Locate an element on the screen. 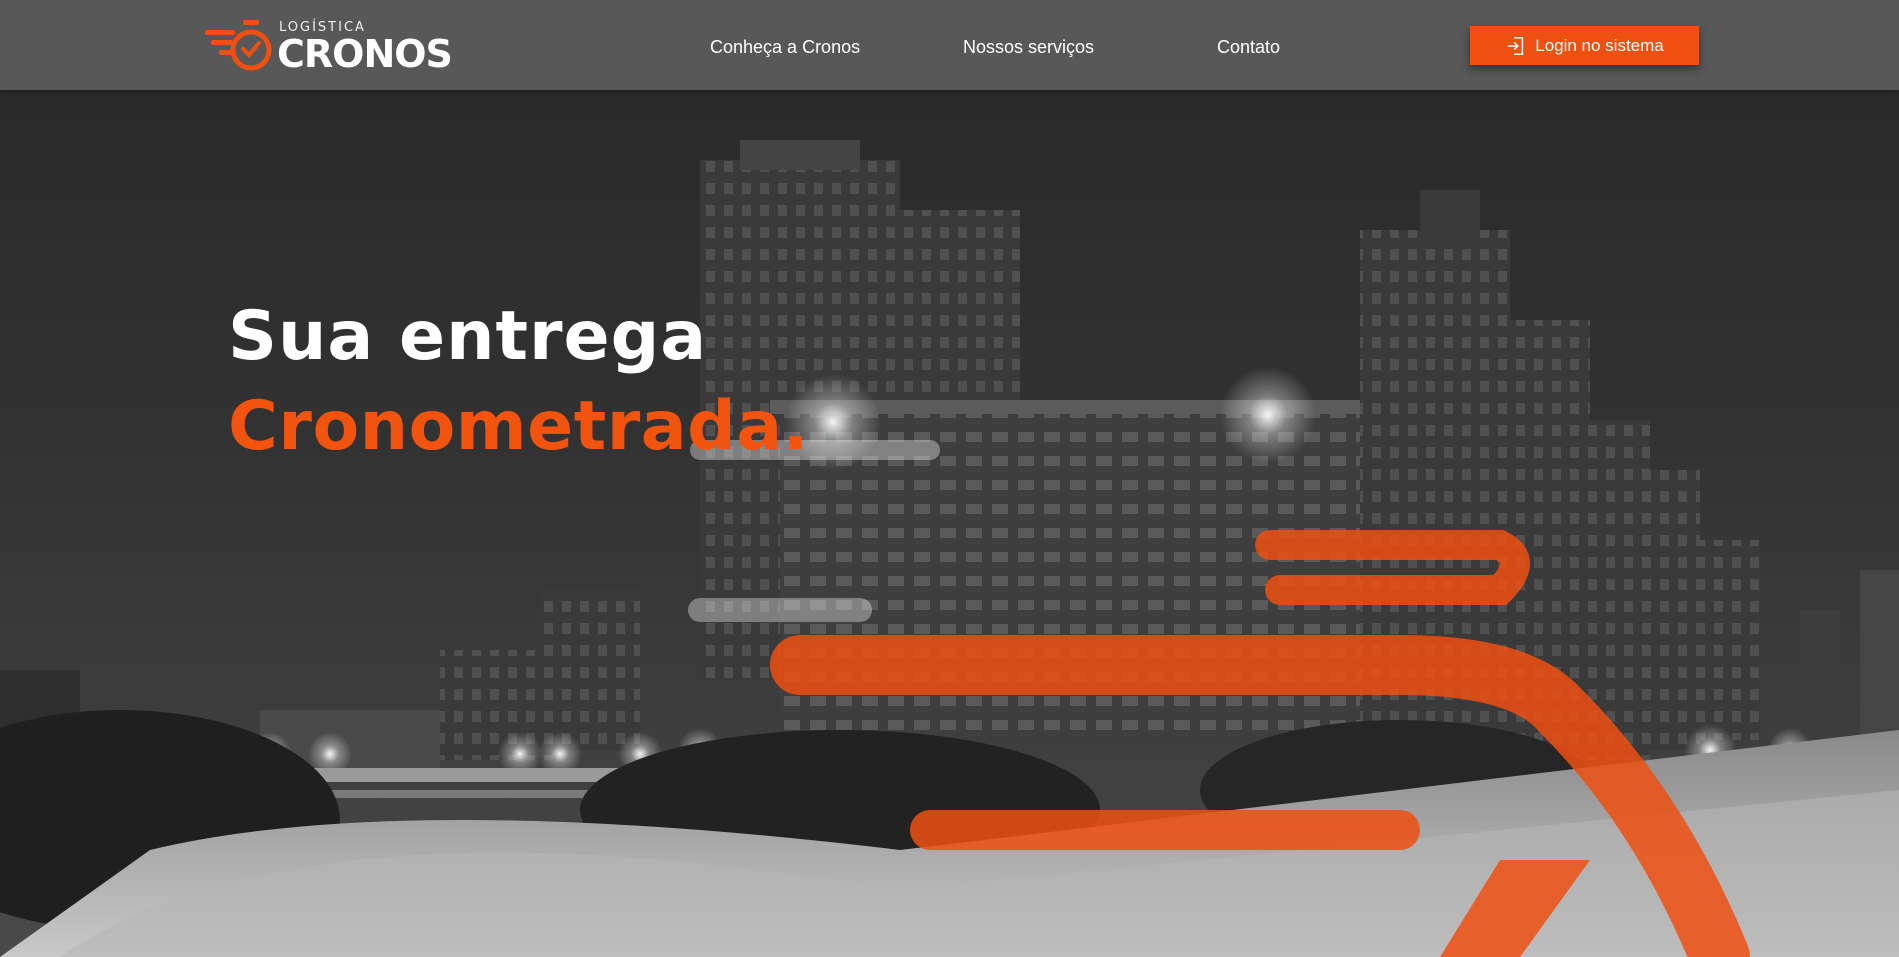 The height and width of the screenshot is (957, 1899). hero-headline: Sua entrega Cronometrada. is located at coordinates (518, 382).